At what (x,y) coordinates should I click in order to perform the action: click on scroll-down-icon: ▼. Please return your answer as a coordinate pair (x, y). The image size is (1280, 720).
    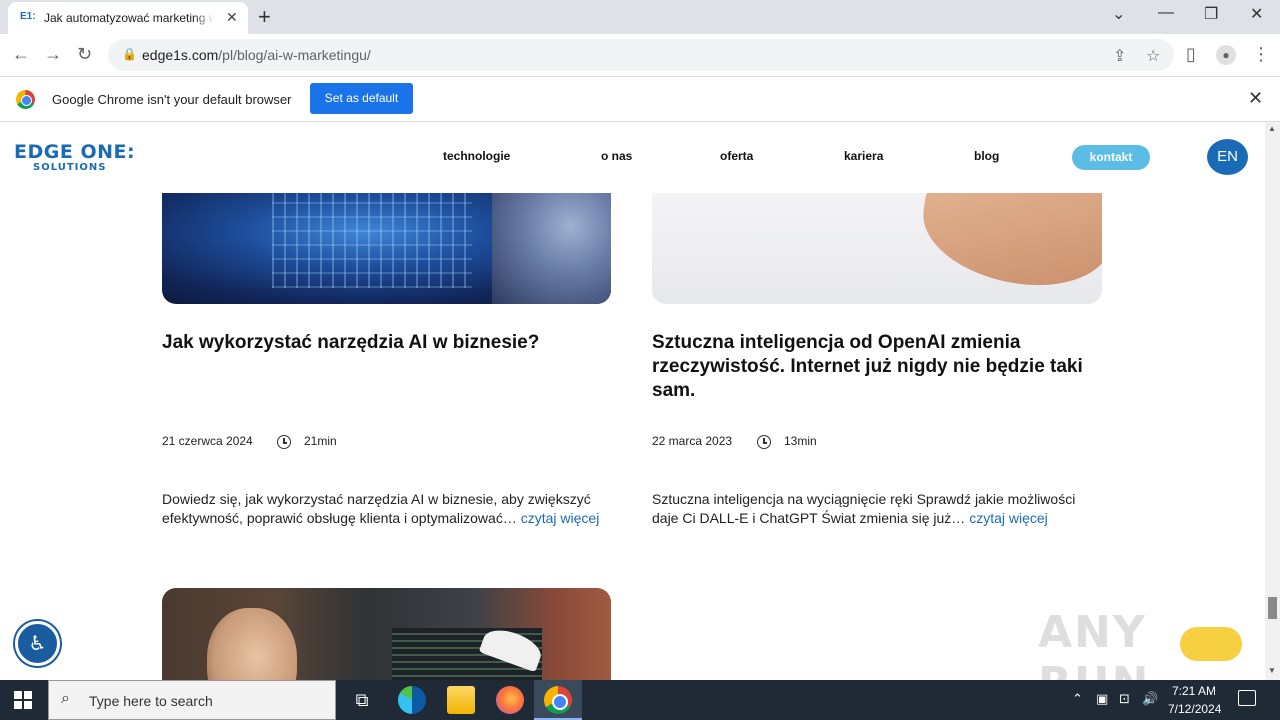
    Looking at the image, I should click on (1272, 670).